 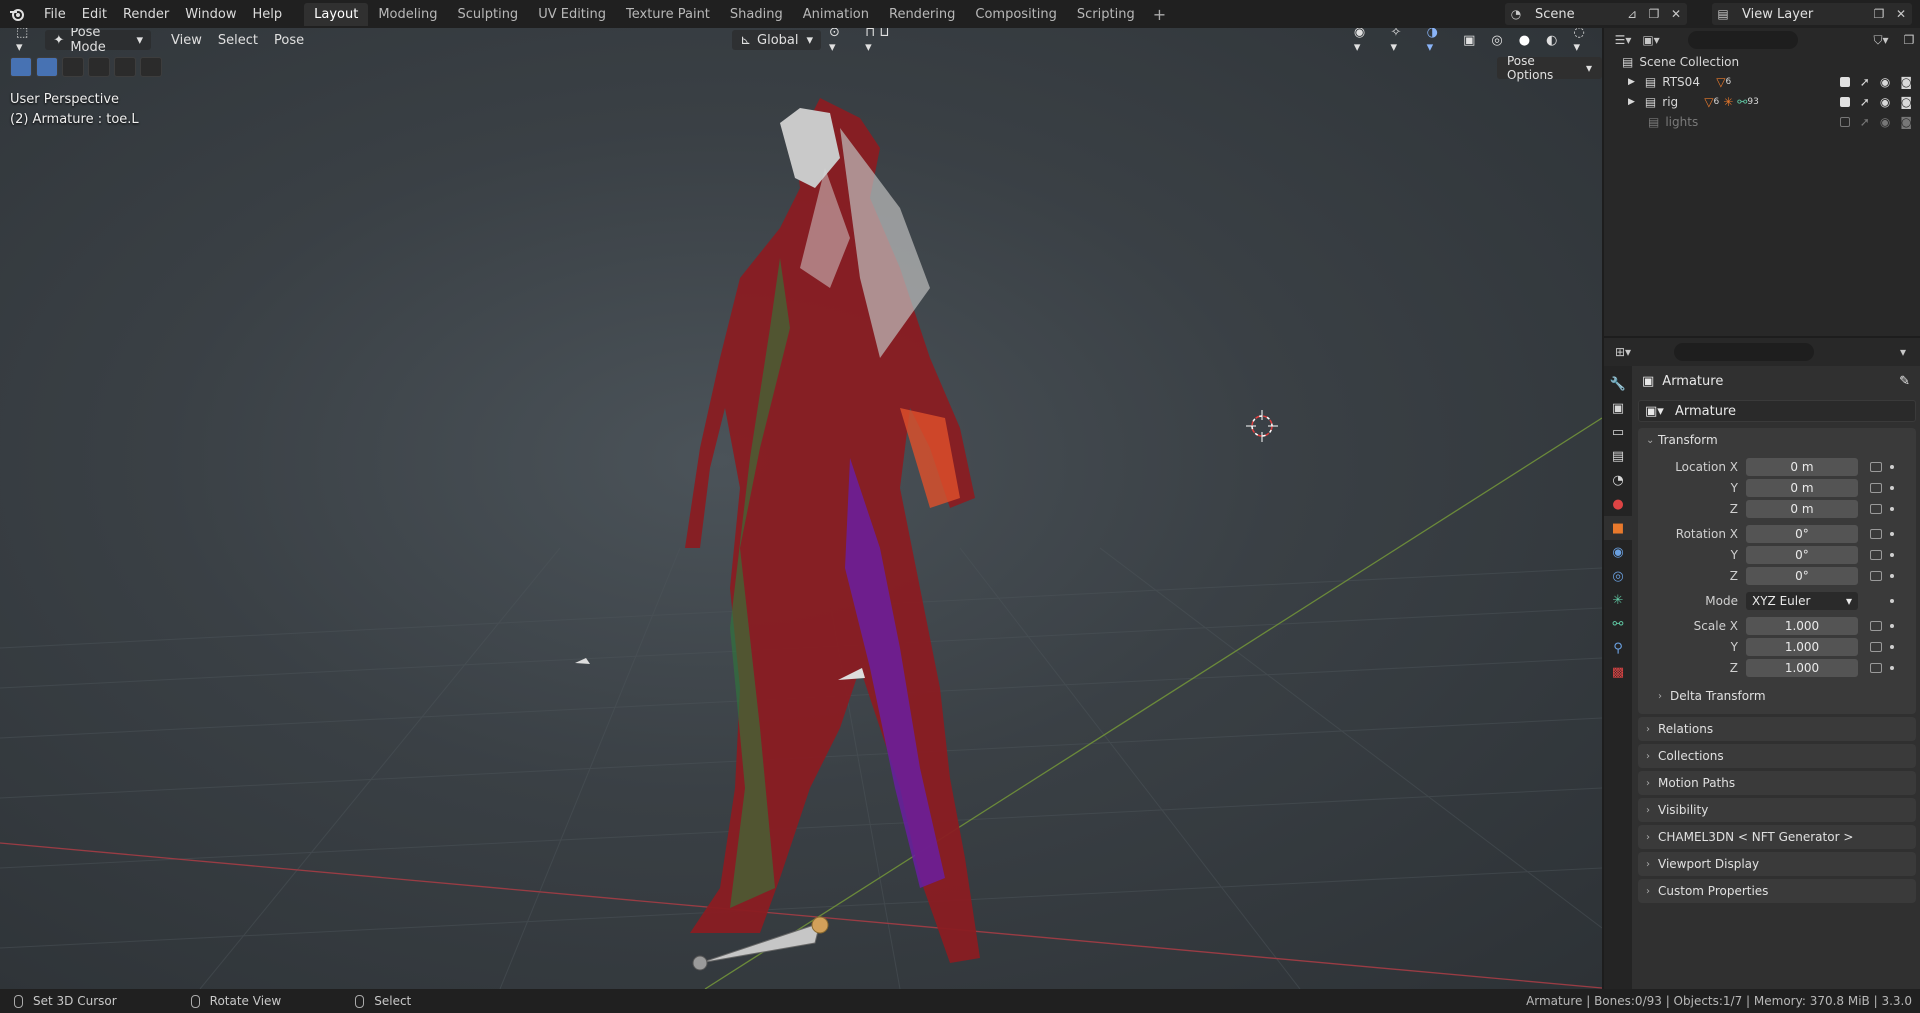 What do you see at coordinates (1802, 508) in the screenshot?
I see `location-z-field: 0 m` at bounding box center [1802, 508].